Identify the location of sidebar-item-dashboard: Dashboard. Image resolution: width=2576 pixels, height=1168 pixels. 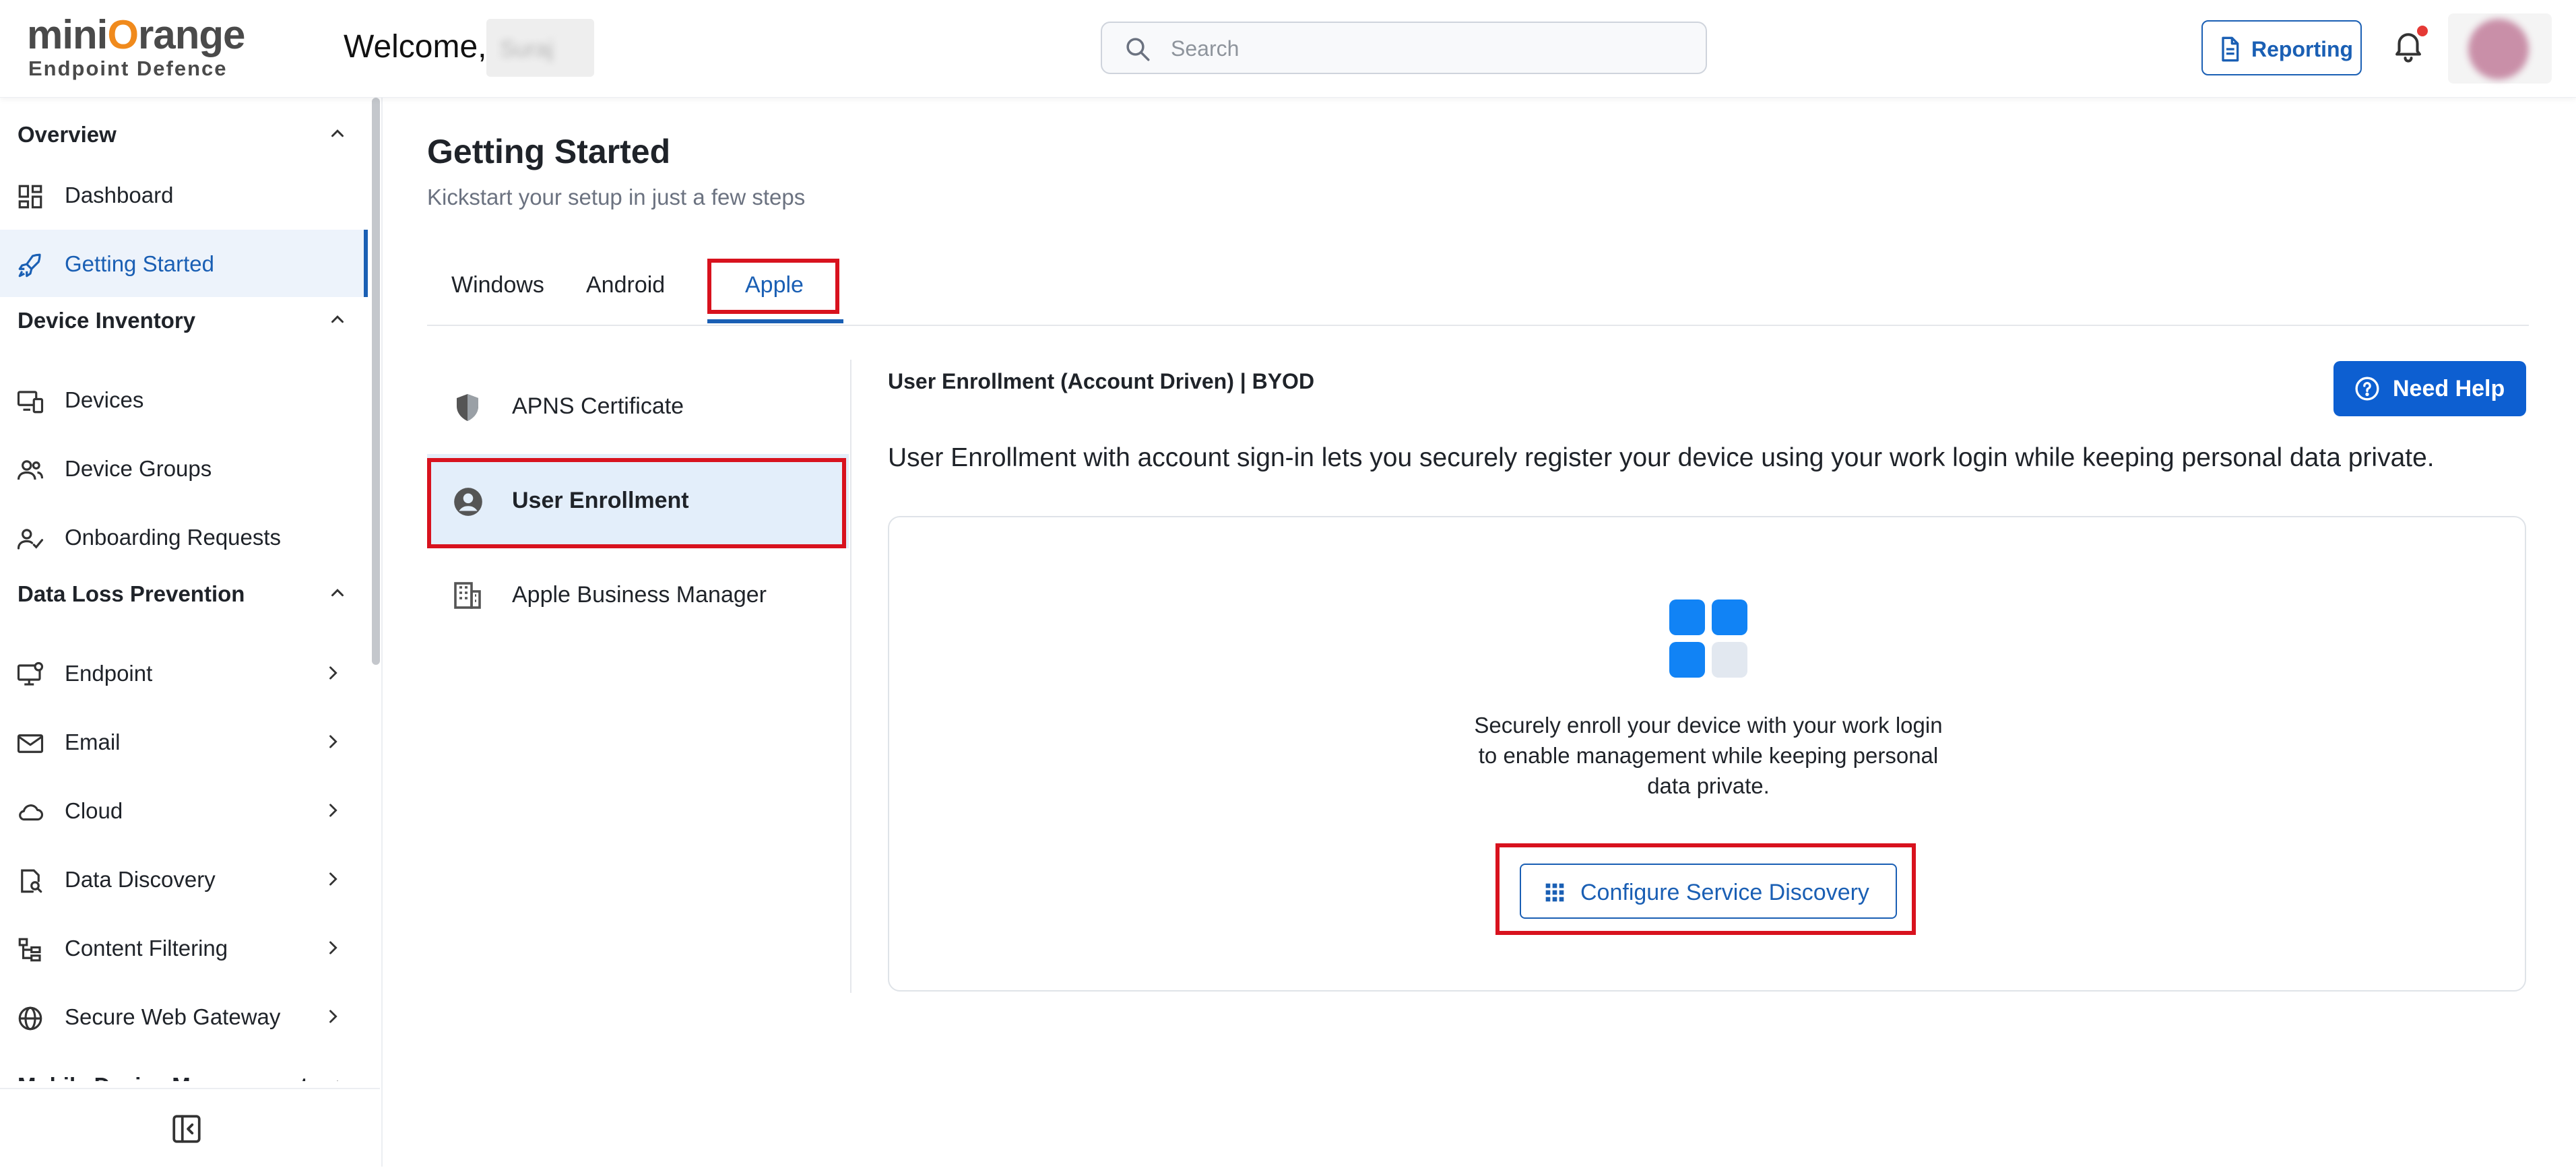
(184, 194).